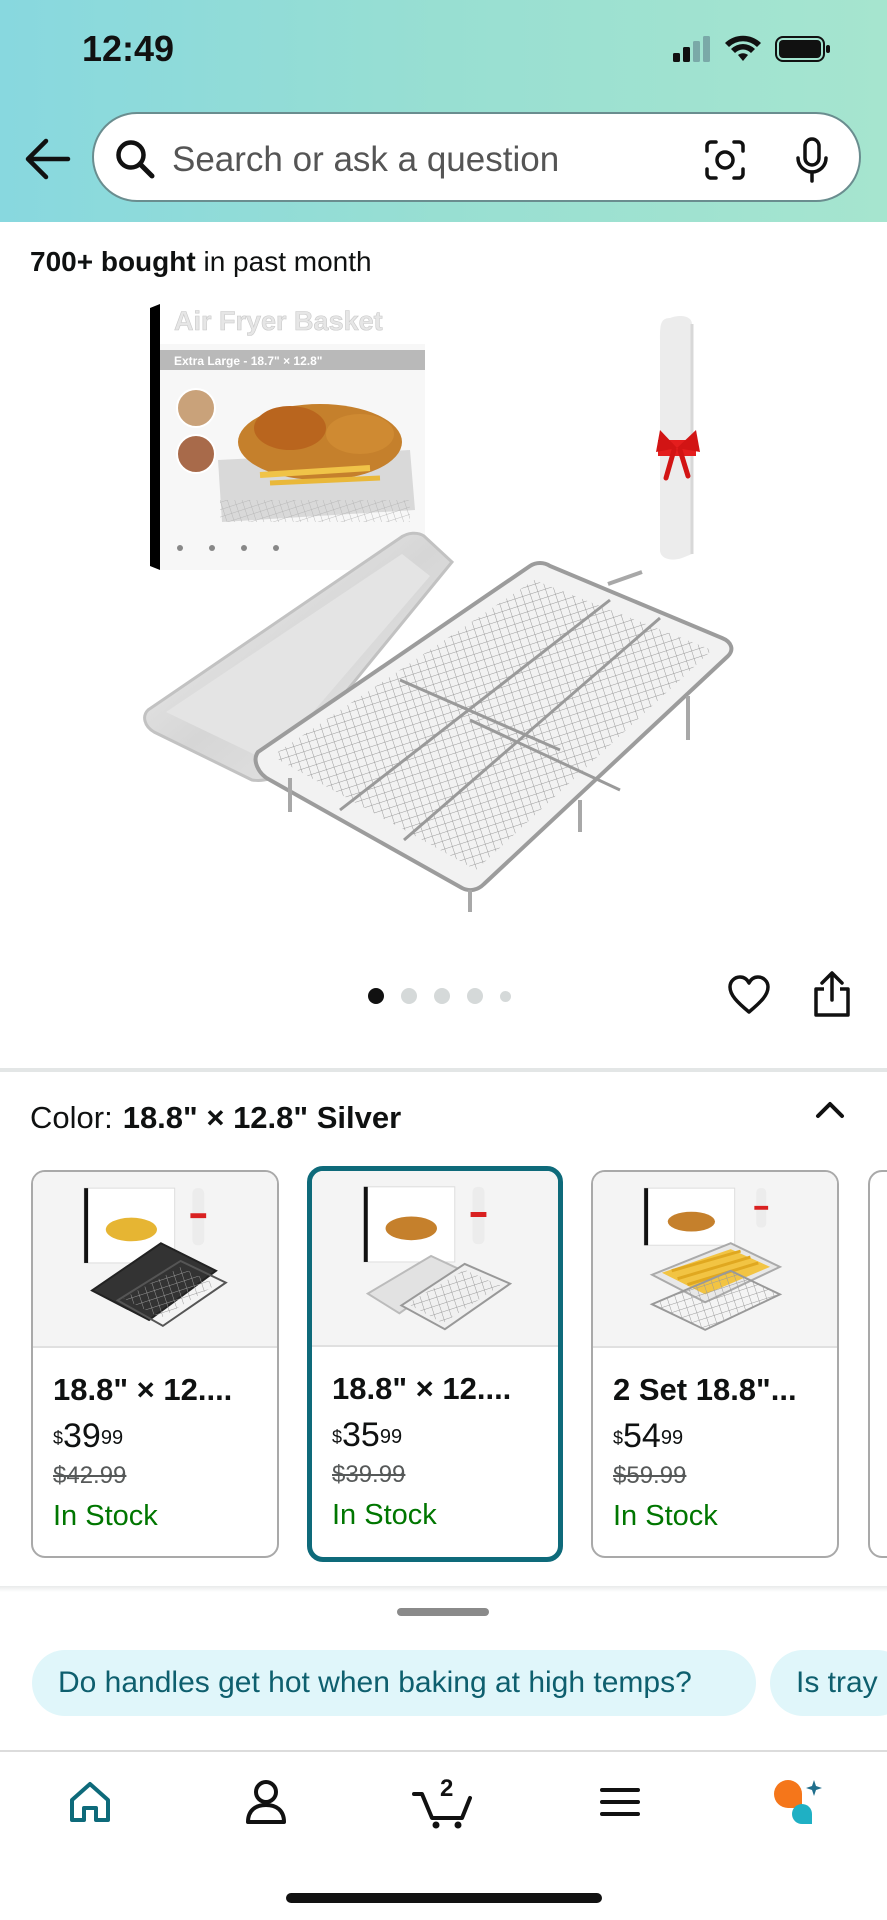  Describe the element at coordinates (725, 160) in the screenshot. I see `camera-lens-icon` at that location.